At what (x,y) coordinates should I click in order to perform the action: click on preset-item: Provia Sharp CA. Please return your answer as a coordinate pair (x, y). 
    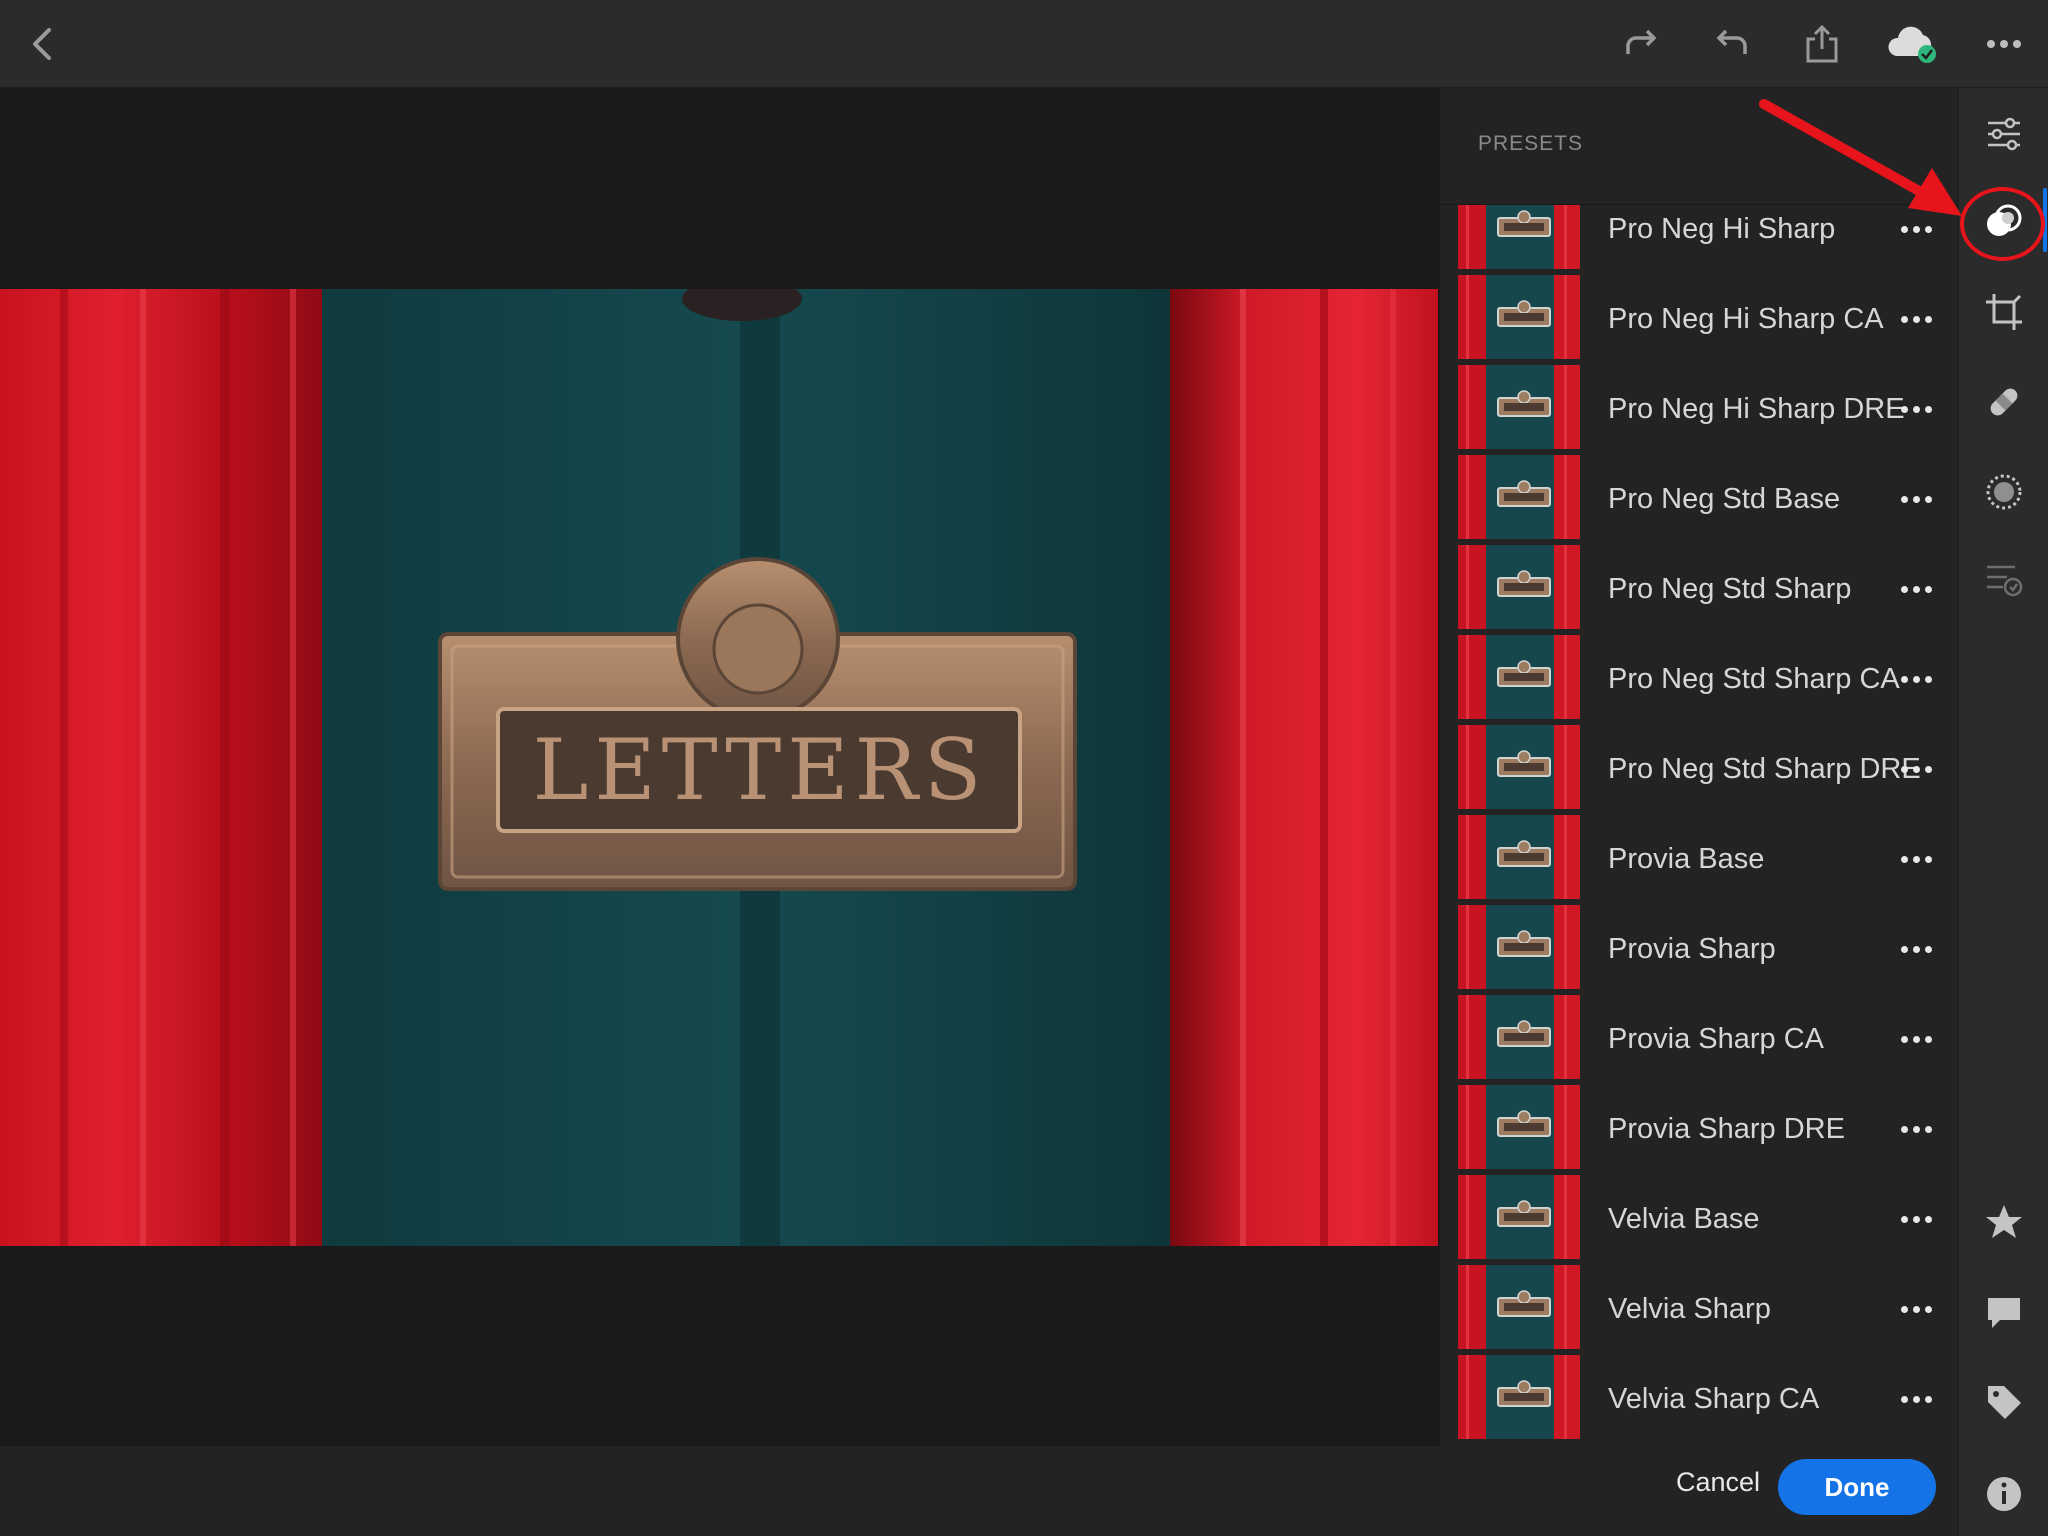
    Looking at the image, I should click on (1699, 1039).